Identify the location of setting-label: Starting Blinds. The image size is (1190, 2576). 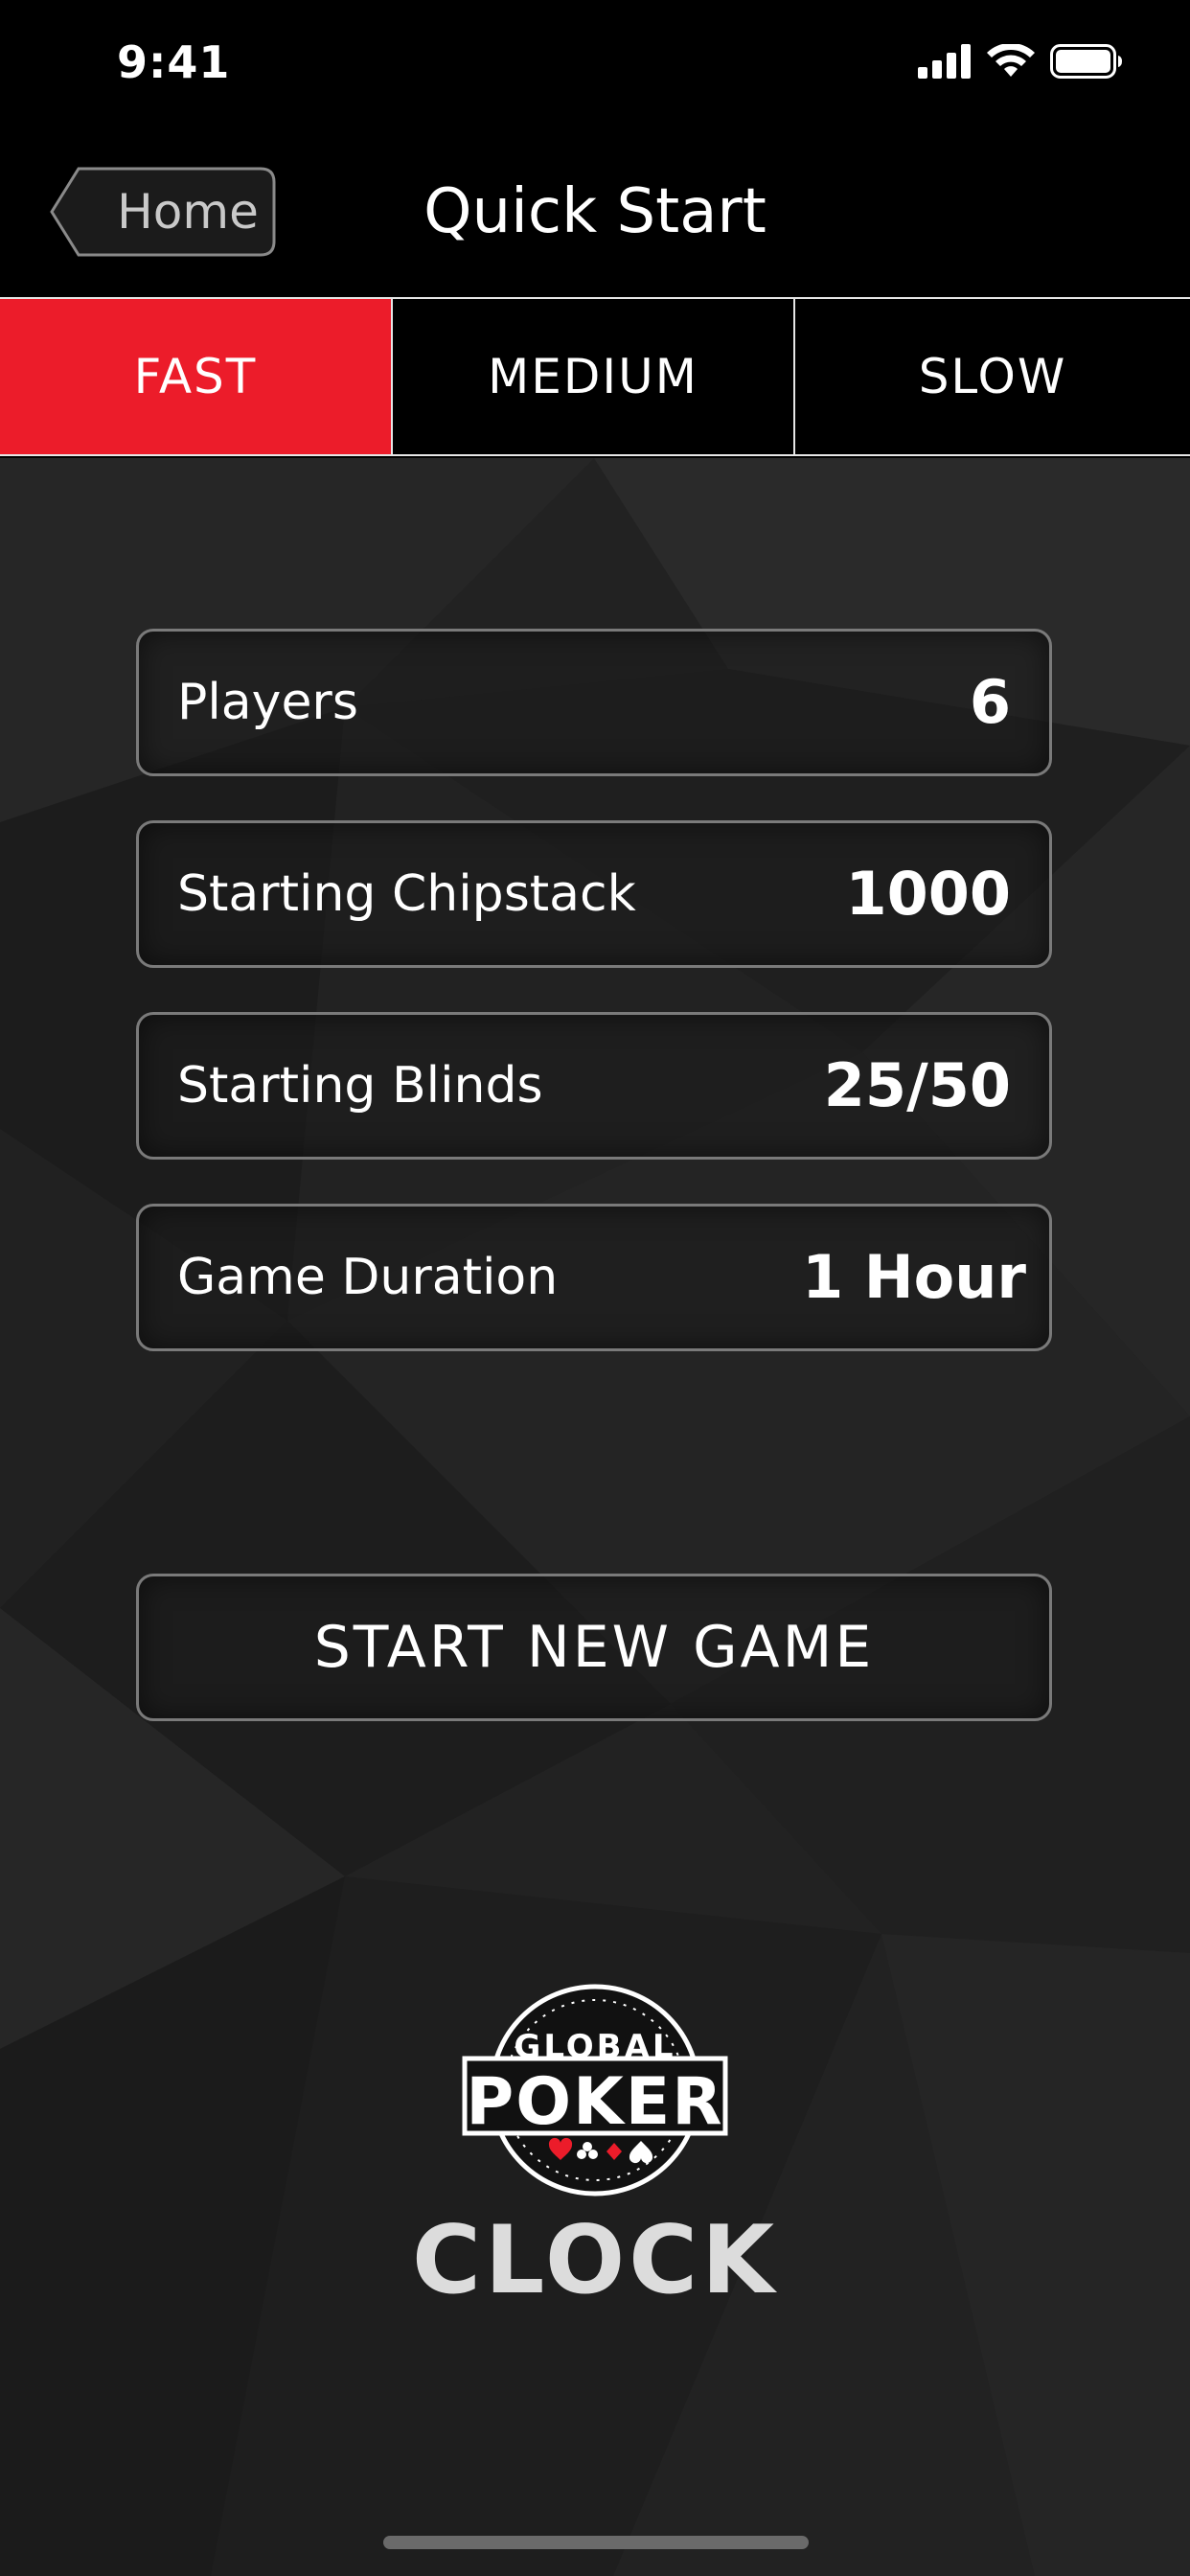
(360, 1086).